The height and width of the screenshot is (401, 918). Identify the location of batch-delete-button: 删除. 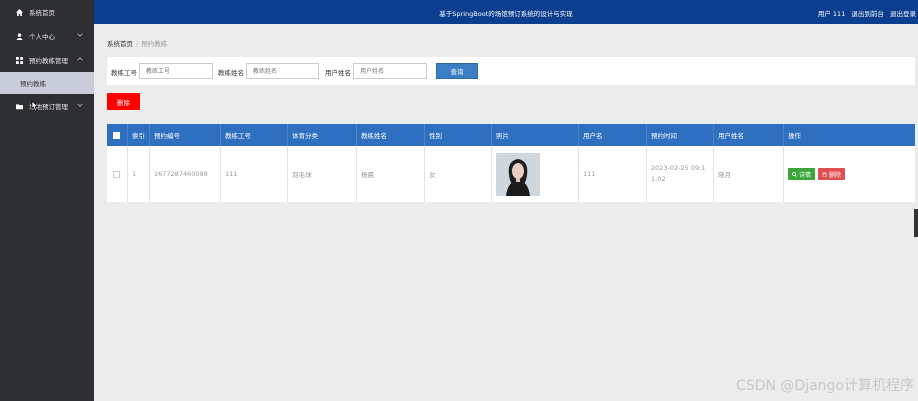
(123, 101).